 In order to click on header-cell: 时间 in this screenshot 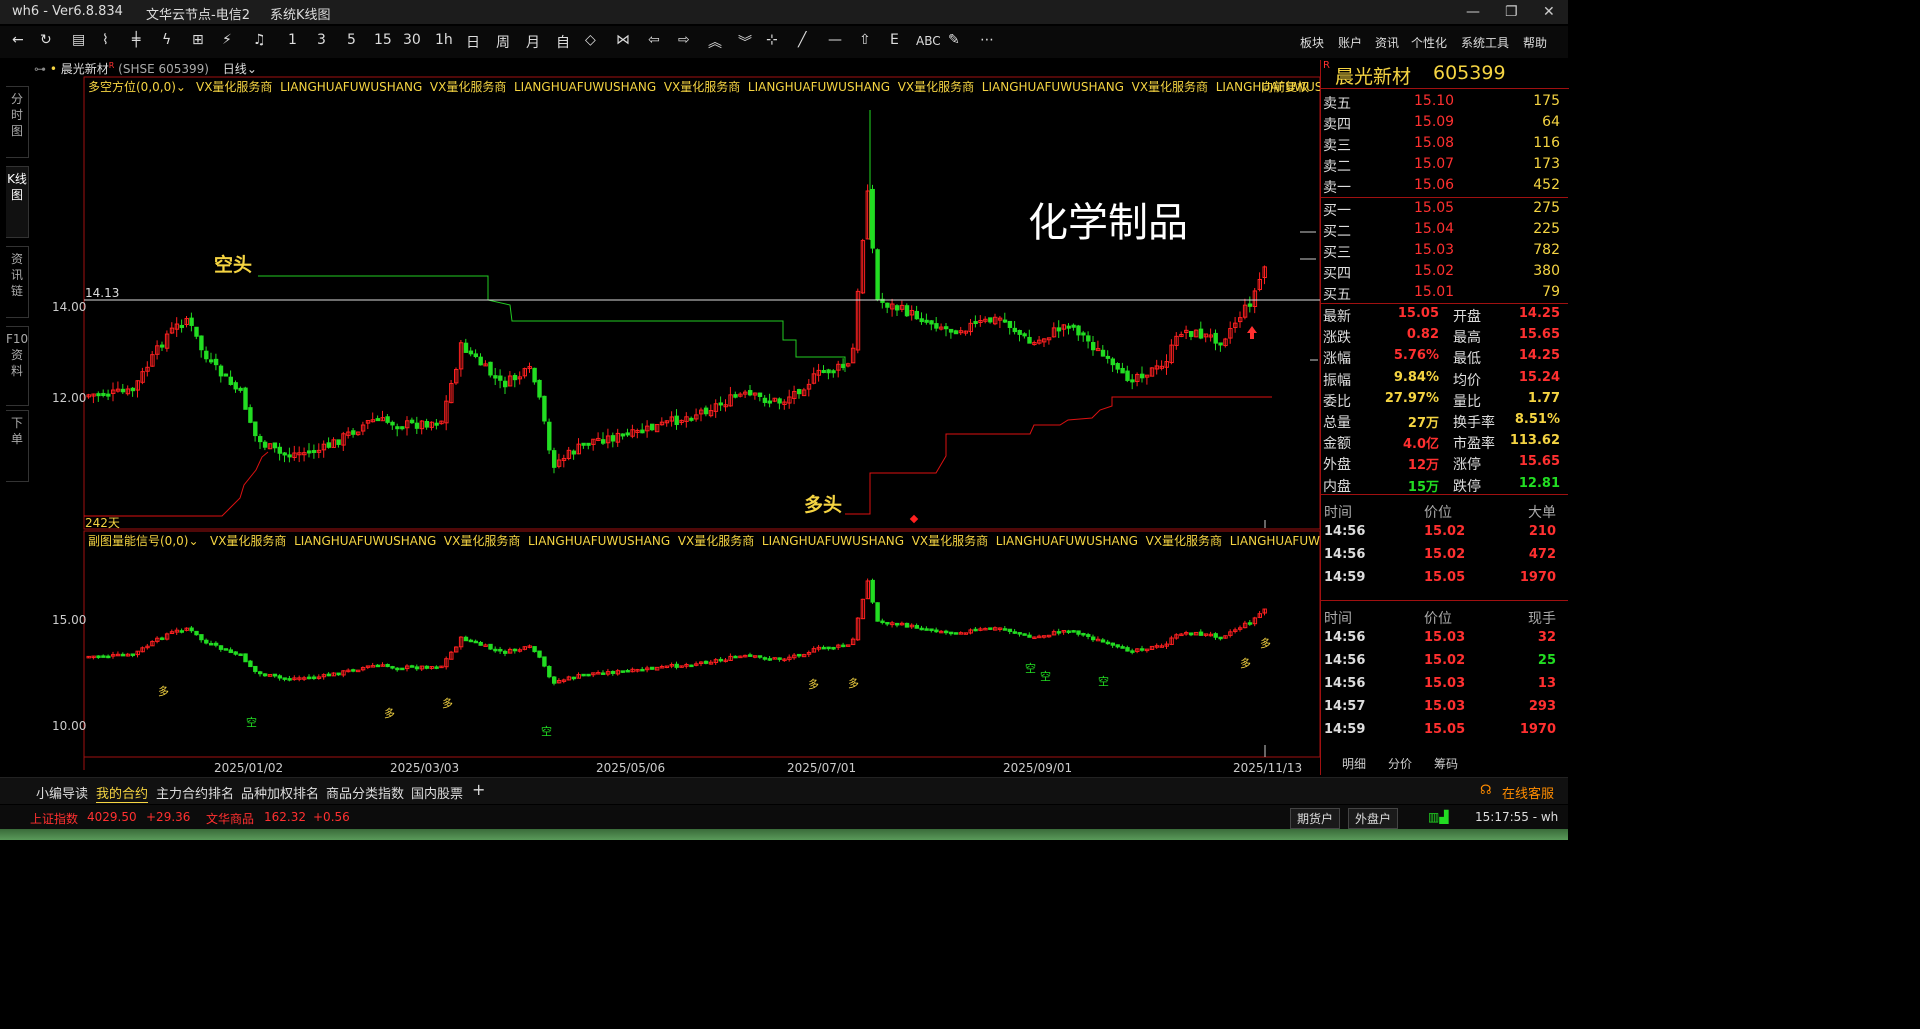, I will do `click(1338, 513)`.